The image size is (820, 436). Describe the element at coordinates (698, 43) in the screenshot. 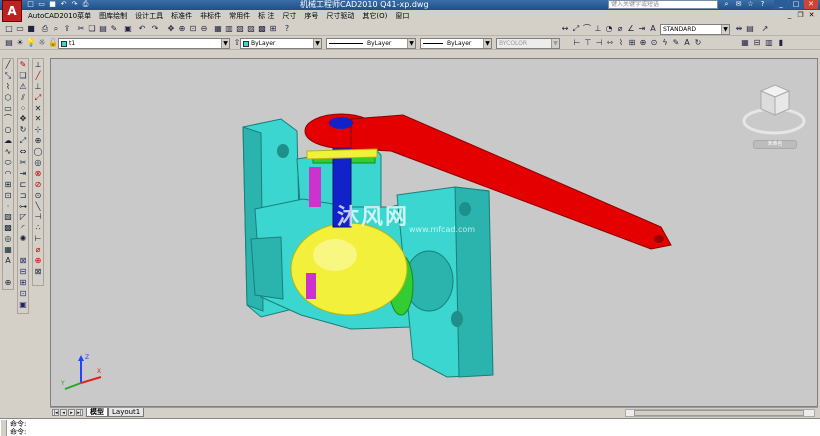

I see `dim-update-icon: ↻` at that location.